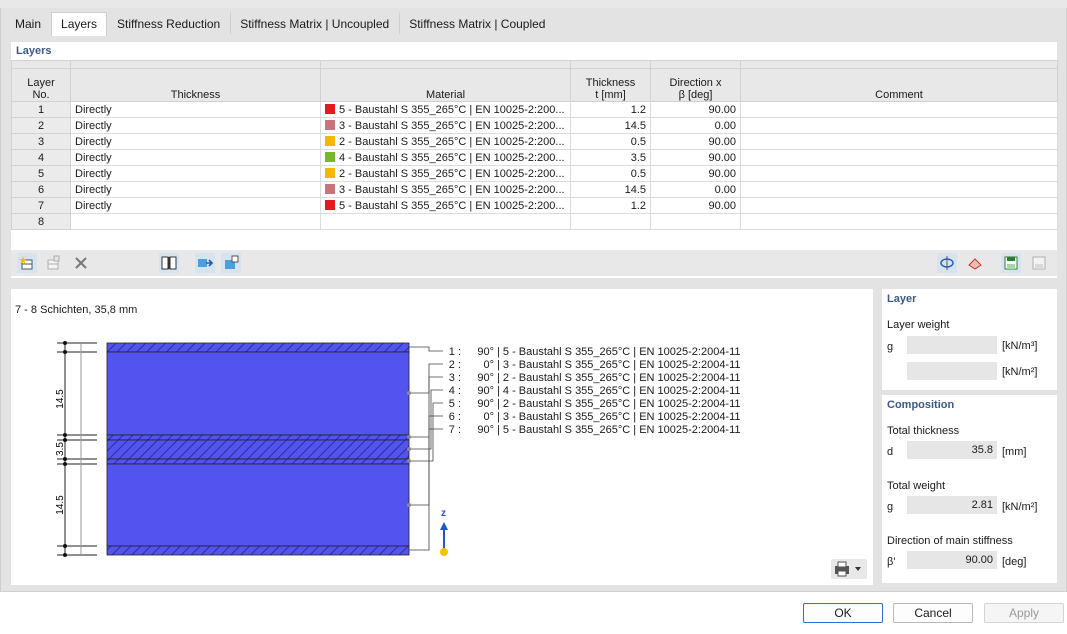 The image size is (1067, 634). Describe the element at coordinates (534, 263) in the screenshot. I see `table-toolbar` at that location.